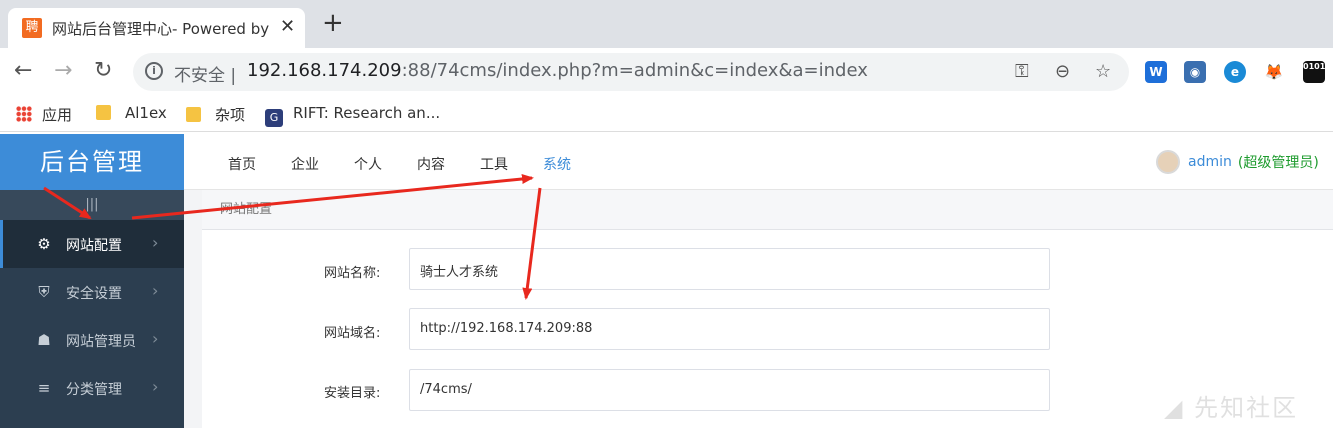  What do you see at coordinates (44, 292) in the screenshot?
I see `shield-icon: ⛨` at bounding box center [44, 292].